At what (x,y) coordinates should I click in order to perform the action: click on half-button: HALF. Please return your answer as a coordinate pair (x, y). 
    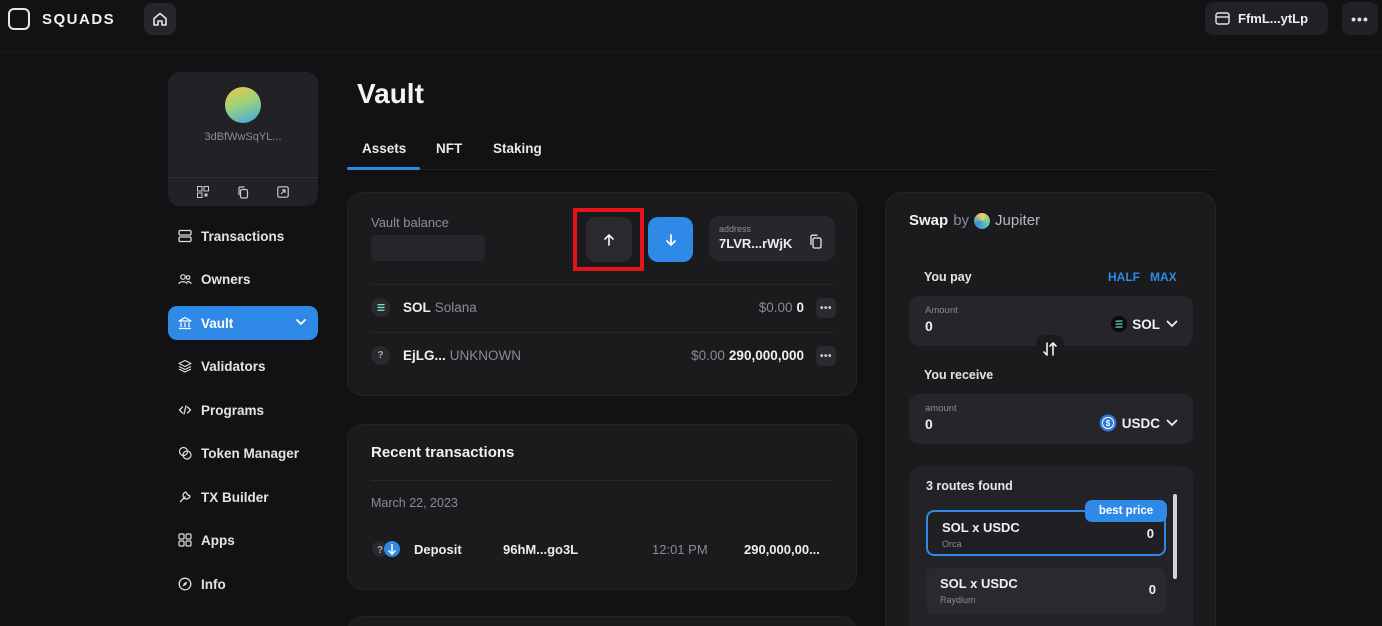
    Looking at the image, I should click on (1124, 277).